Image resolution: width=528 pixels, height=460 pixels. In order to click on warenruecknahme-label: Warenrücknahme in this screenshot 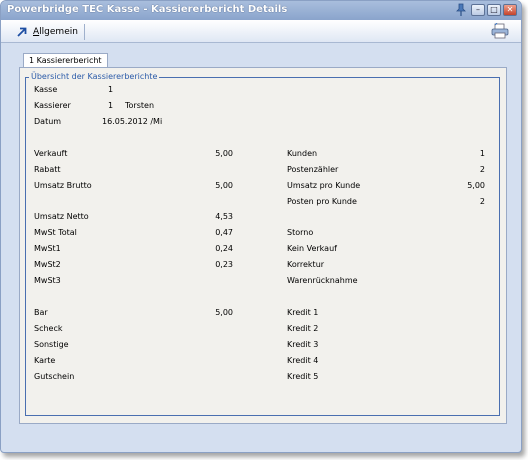, I will do `click(322, 280)`.